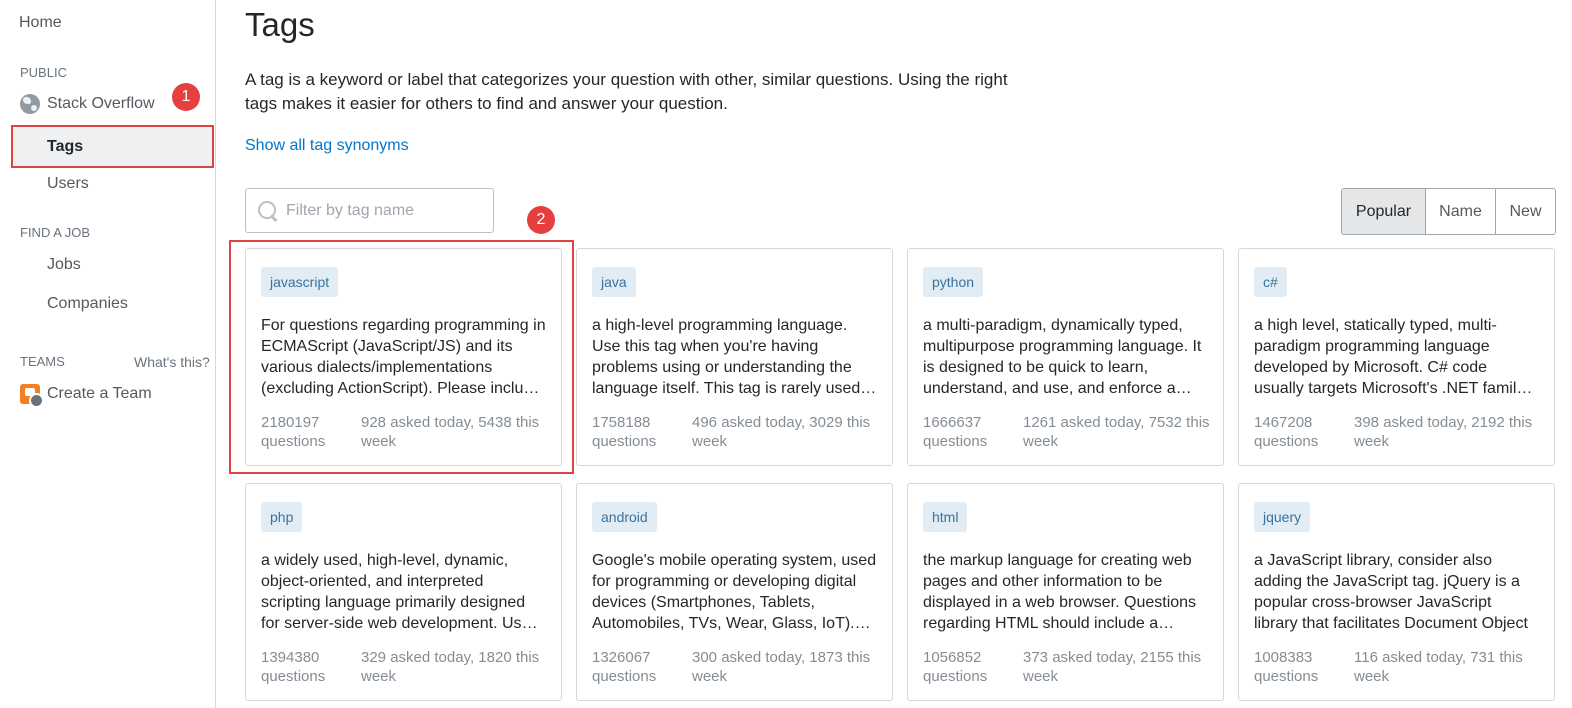  Describe the element at coordinates (290, 422) in the screenshot. I see `question-count: 2180197` at that location.